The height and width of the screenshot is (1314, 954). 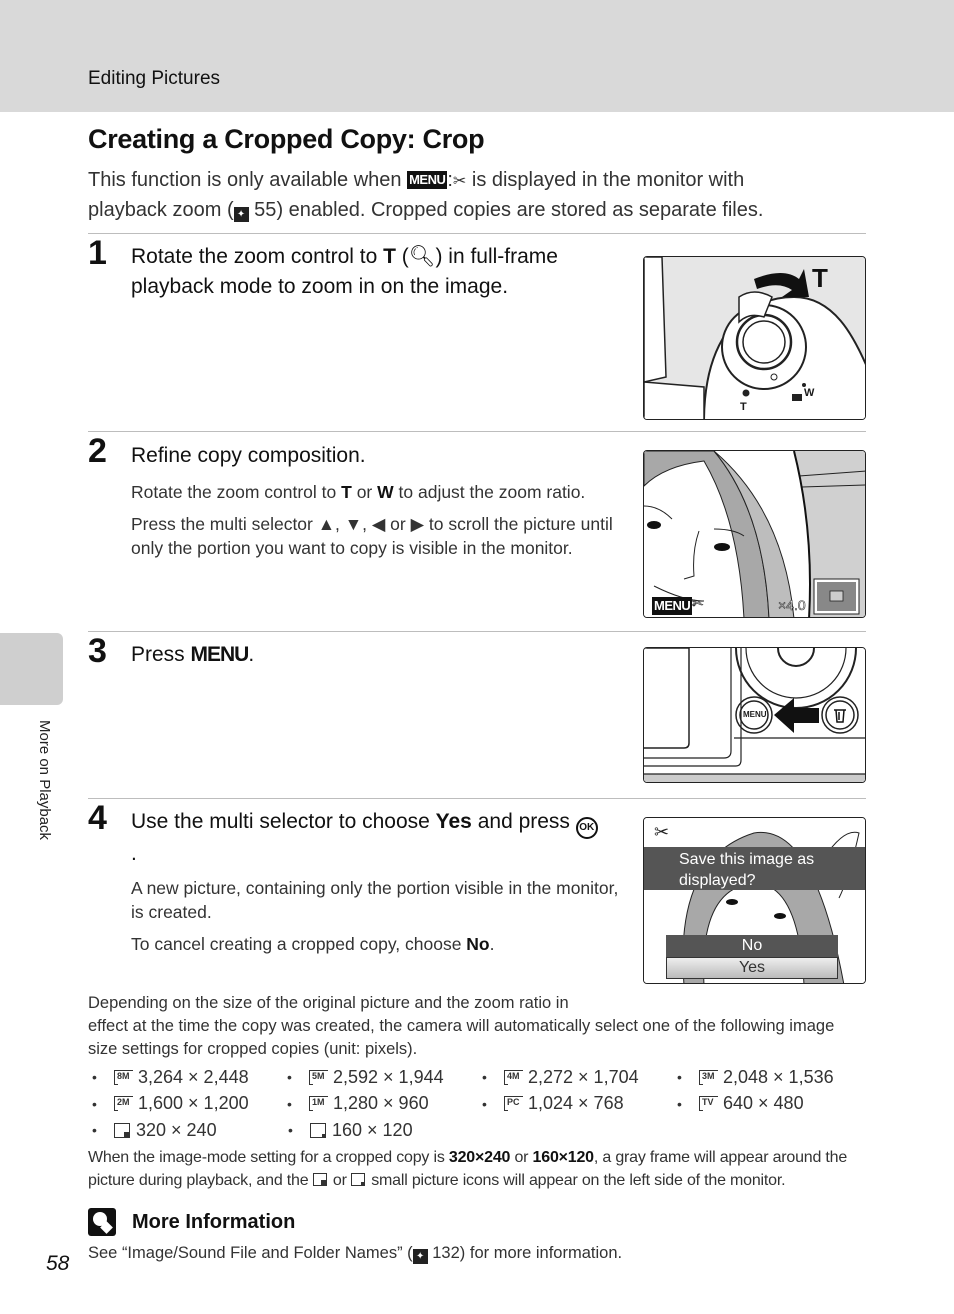 I want to click on menu-button-illustration: MENU, so click(x=754, y=715).